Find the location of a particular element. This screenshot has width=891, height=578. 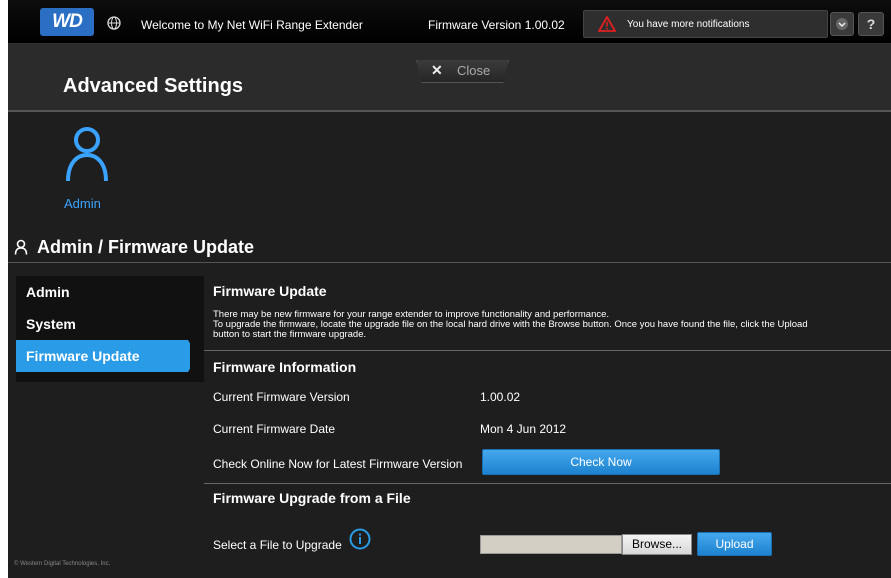

current-version-value: 1.00.02 is located at coordinates (500, 397).